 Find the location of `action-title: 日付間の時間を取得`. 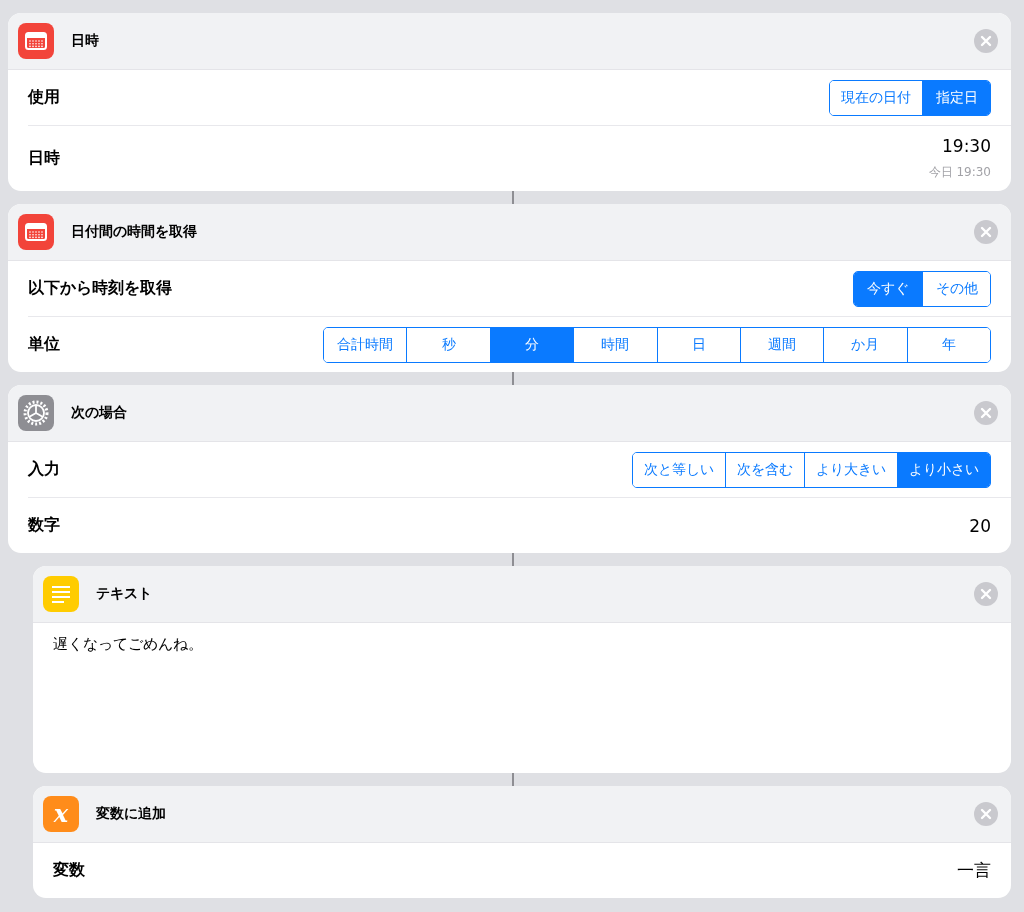

action-title: 日付間の時間を取得 is located at coordinates (134, 232).